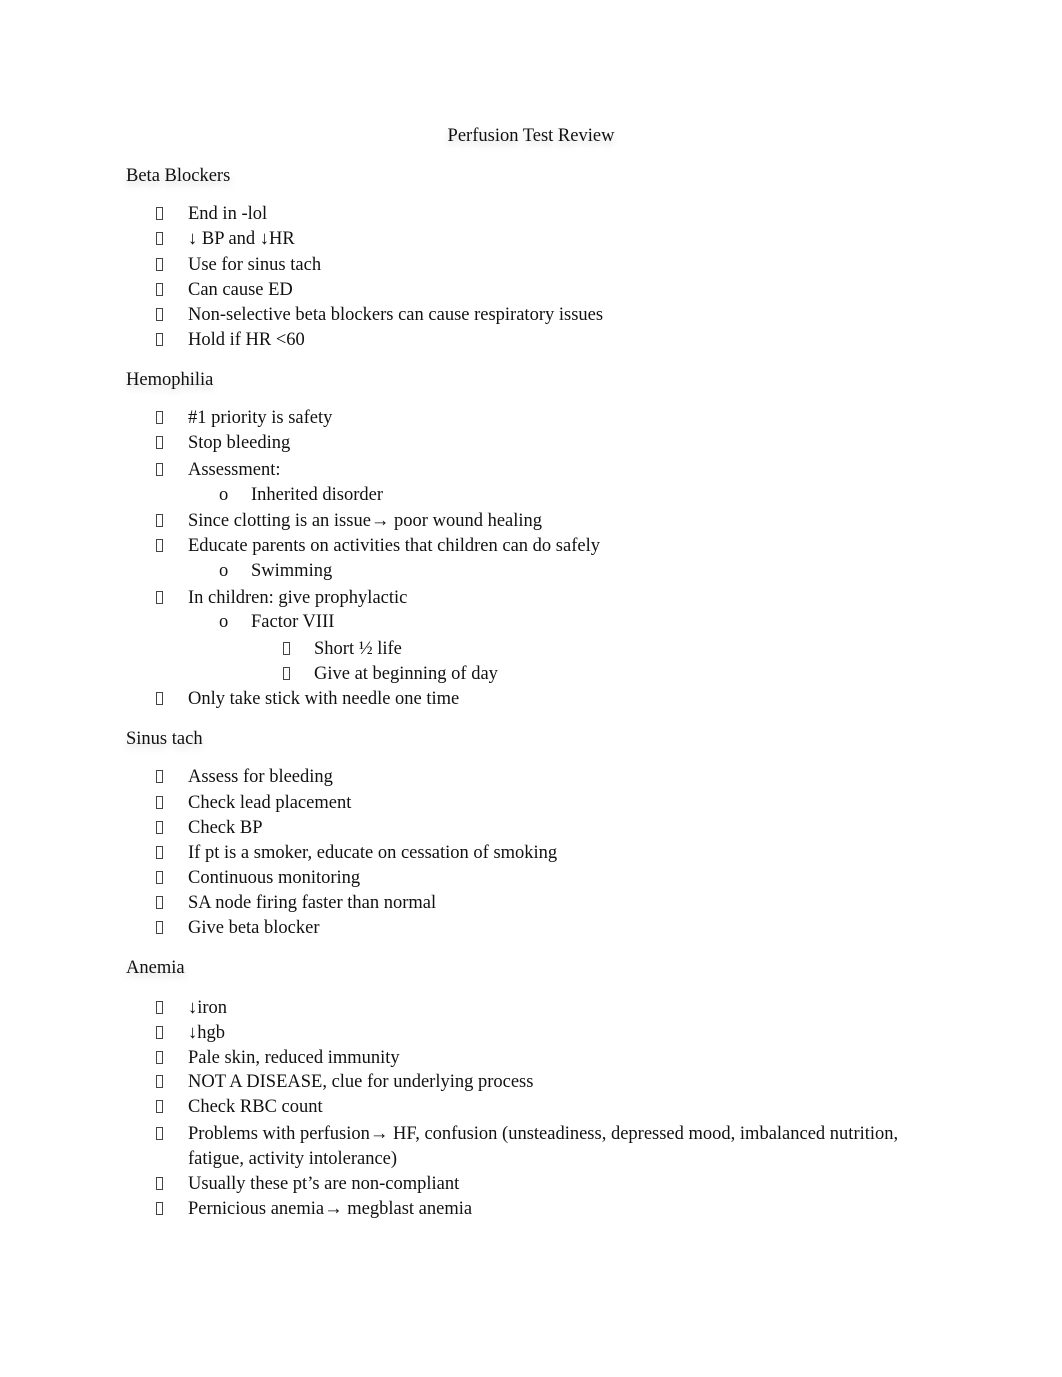 Image resolution: width=1062 pixels, height=1377 pixels. Describe the element at coordinates (155, 968) in the screenshot. I see `section-heading-anemia: Anemia` at that location.